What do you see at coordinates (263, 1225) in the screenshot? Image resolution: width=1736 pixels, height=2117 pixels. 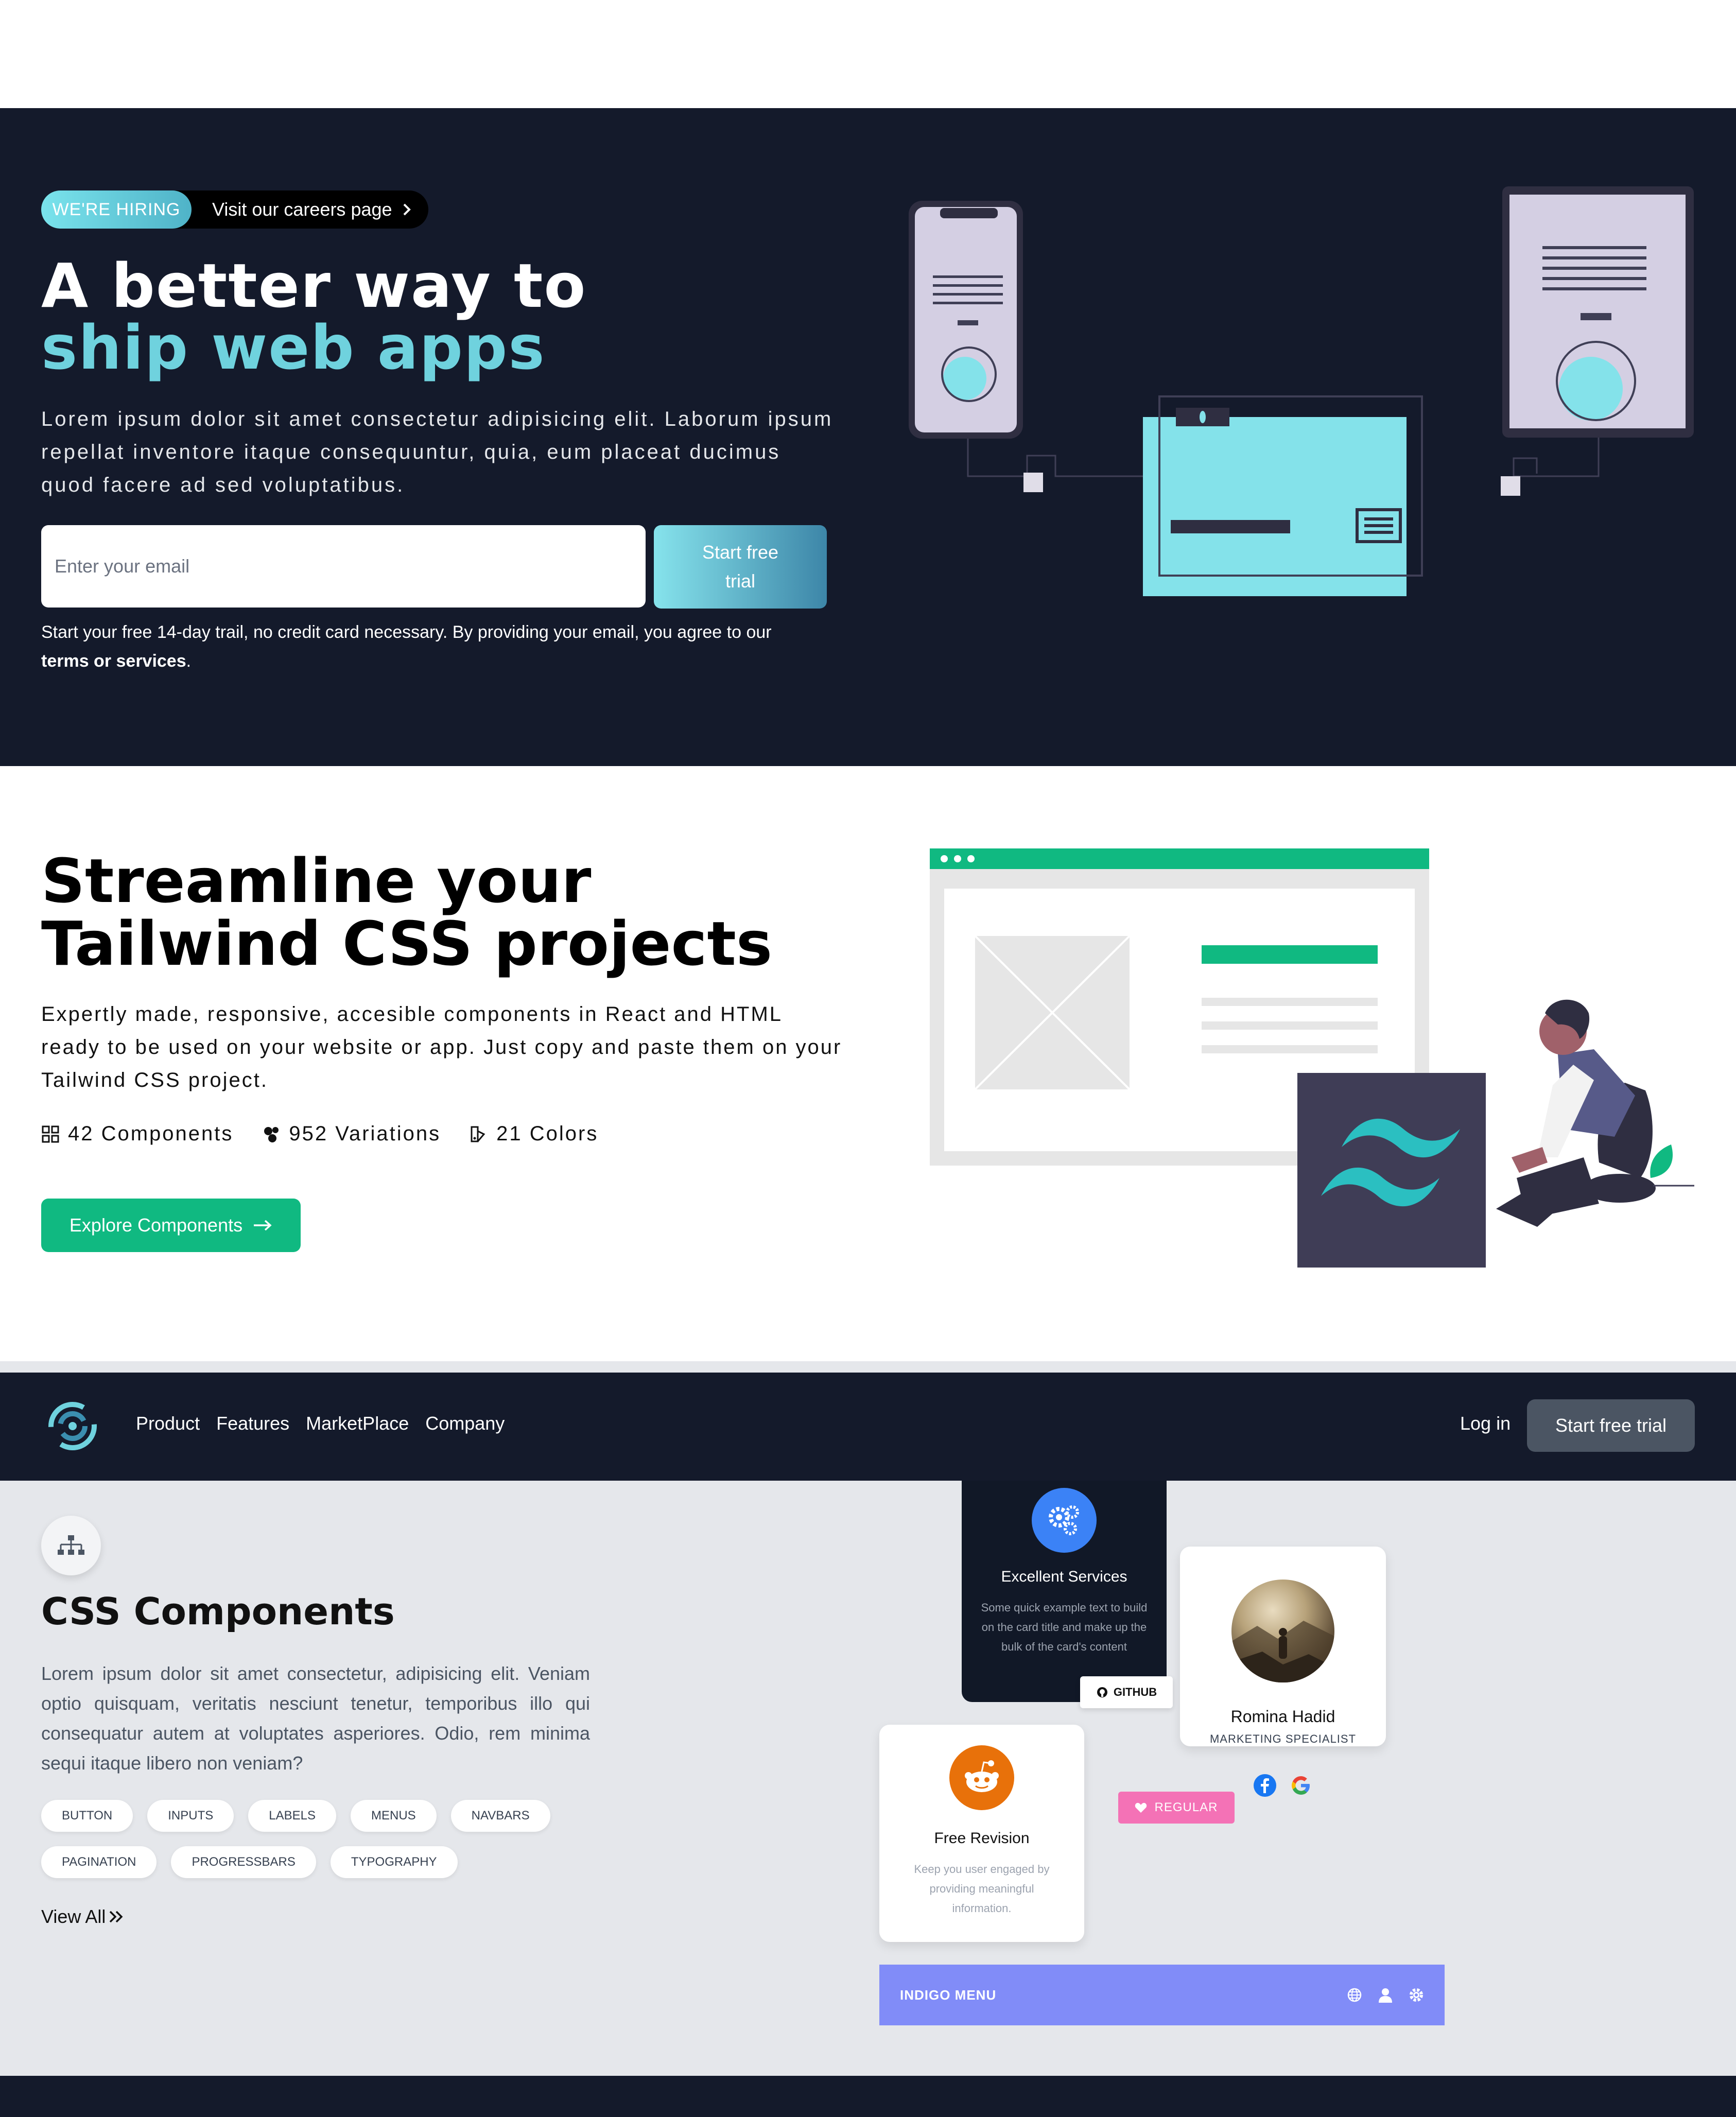 I see `arrow-right-icon` at bounding box center [263, 1225].